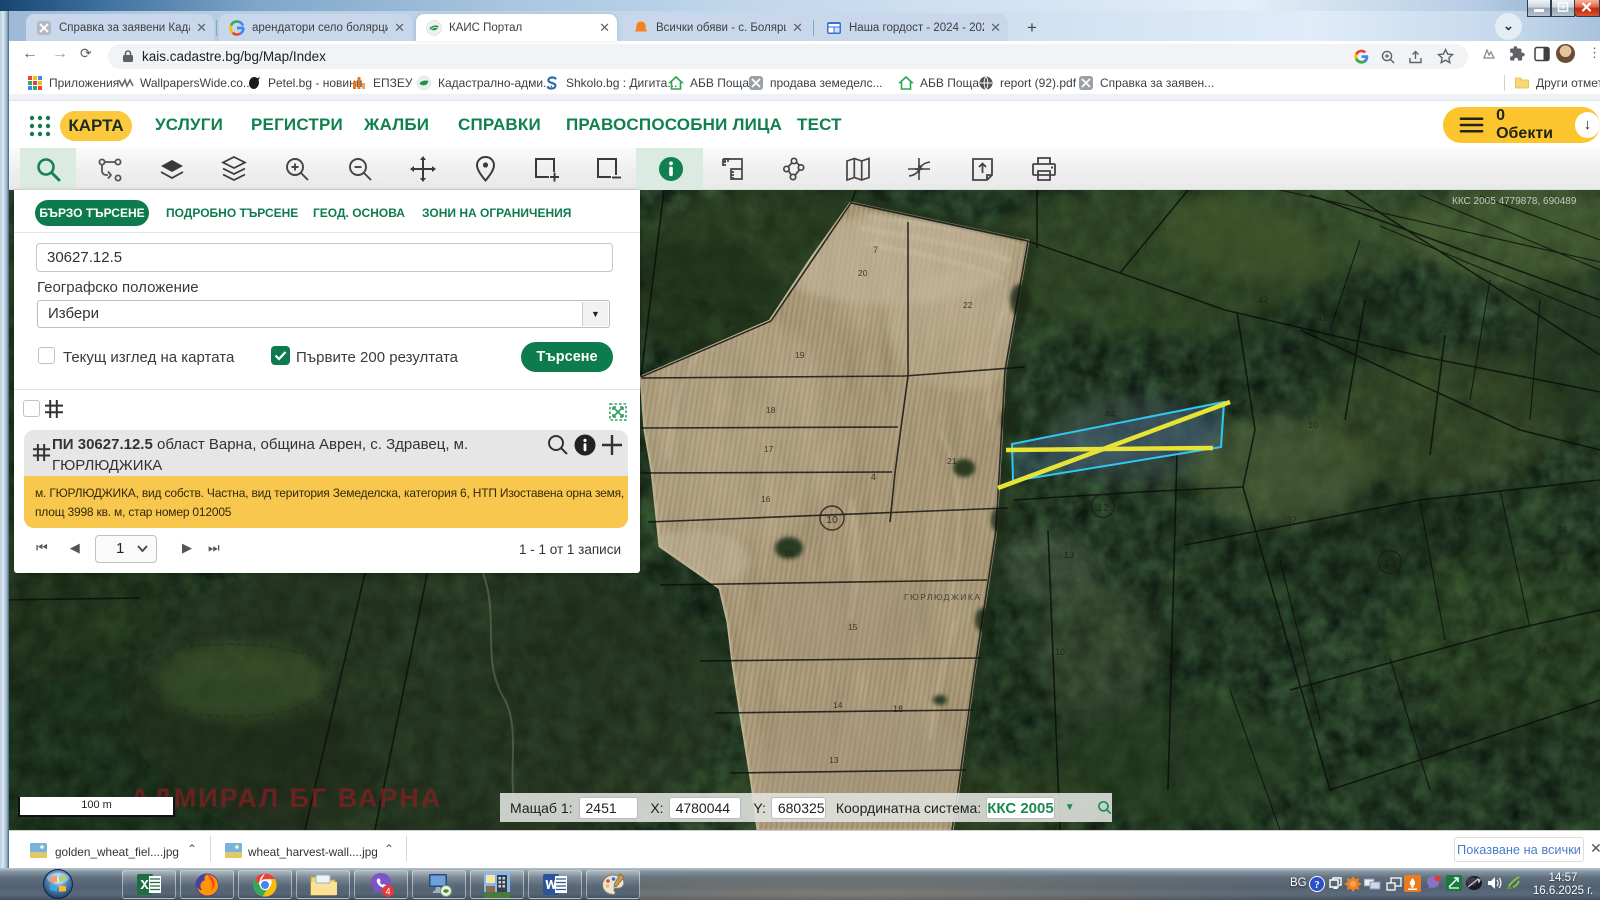  What do you see at coordinates (838, 705) in the screenshot?
I see `svg-text: 14` at bounding box center [838, 705].